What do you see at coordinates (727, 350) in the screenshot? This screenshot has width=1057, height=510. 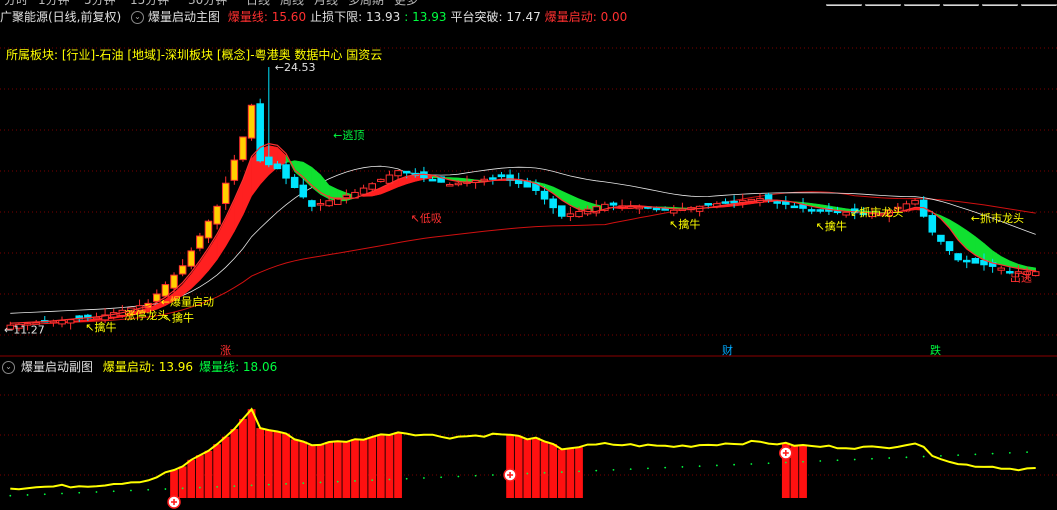 I see `marker-1: 财` at bounding box center [727, 350].